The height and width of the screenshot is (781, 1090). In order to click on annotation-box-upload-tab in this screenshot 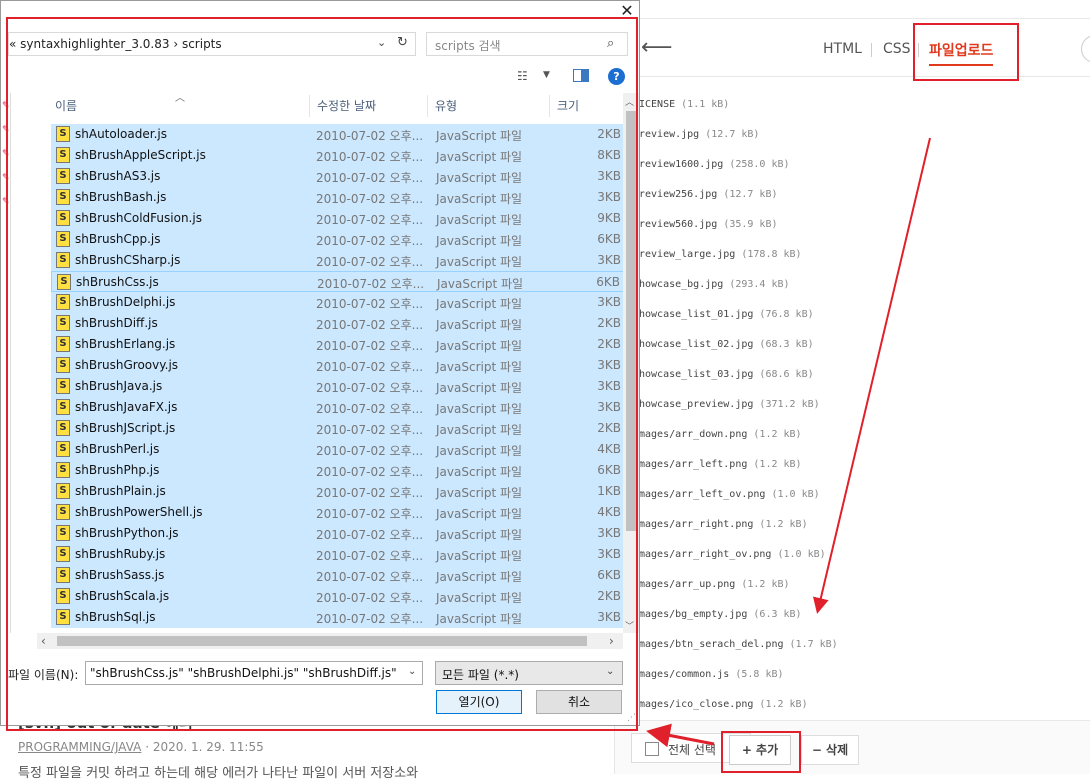, I will do `click(966, 52)`.